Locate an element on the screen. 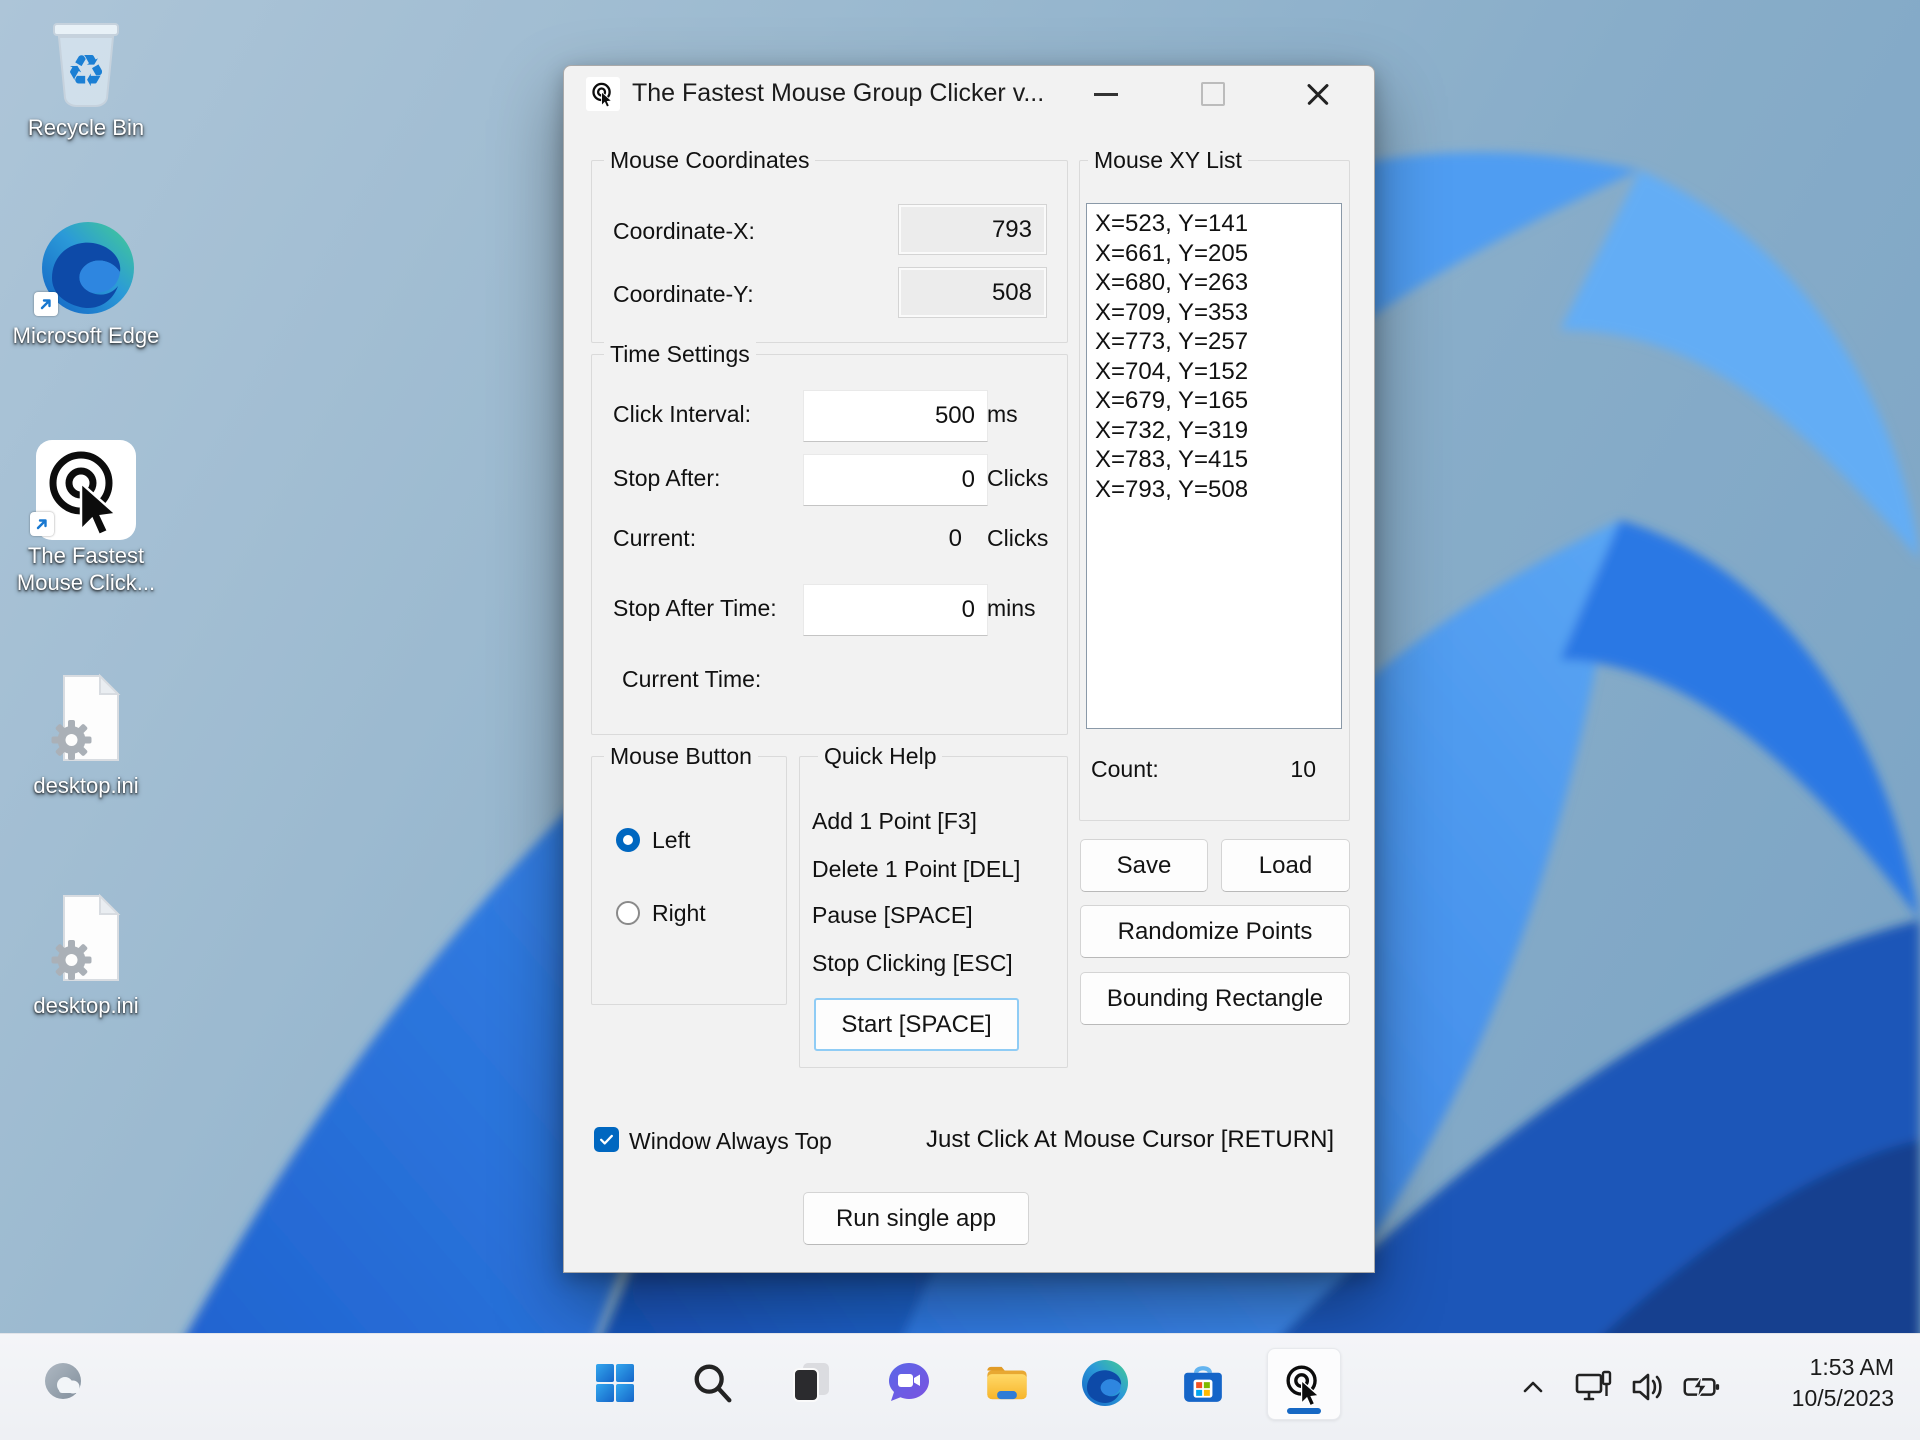 The width and height of the screenshot is (1920, 1440). close-button is located at coordinates (1318, 94).